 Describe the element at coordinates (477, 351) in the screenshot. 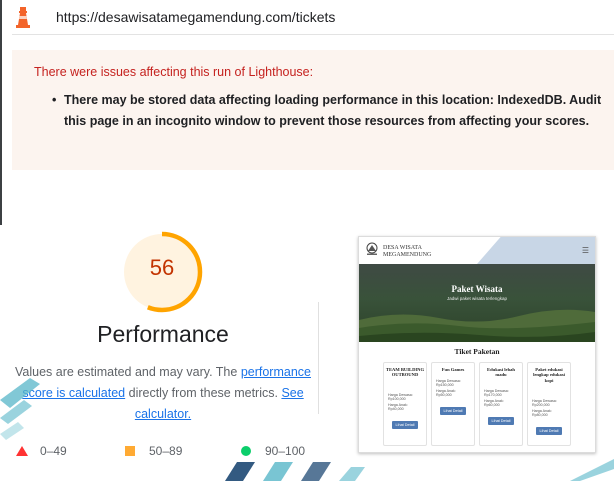

I see `section-title: Tiket Paketan` at that location.